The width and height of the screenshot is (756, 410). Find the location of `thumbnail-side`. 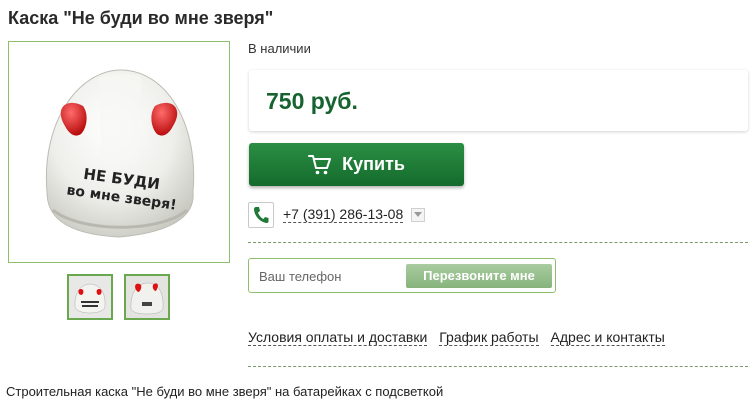

thumbnail-side is located at coordinates (147, 297).